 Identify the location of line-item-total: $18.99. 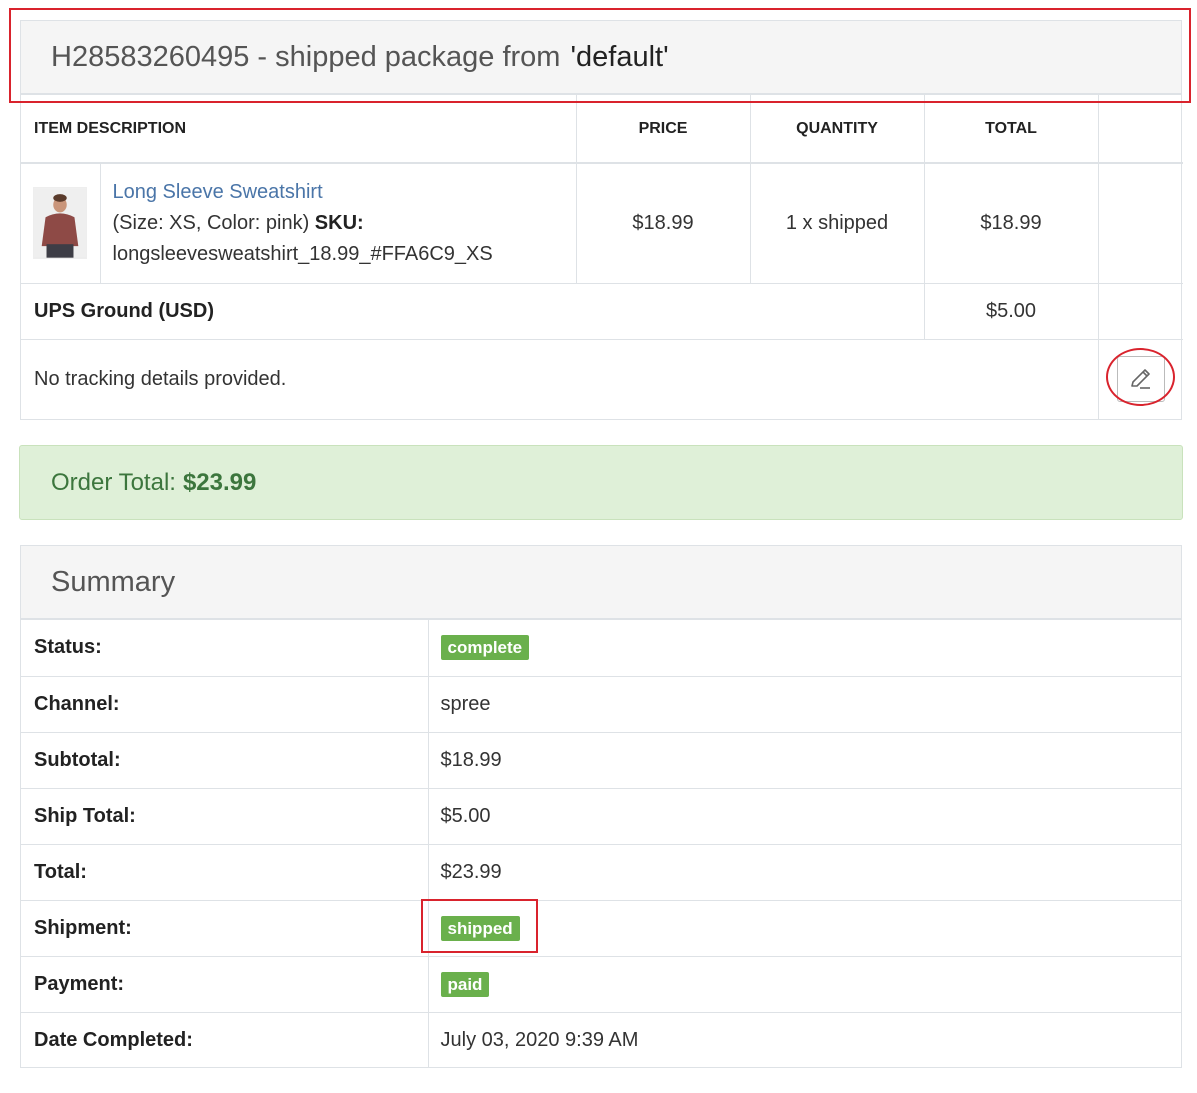
(1011, 223).